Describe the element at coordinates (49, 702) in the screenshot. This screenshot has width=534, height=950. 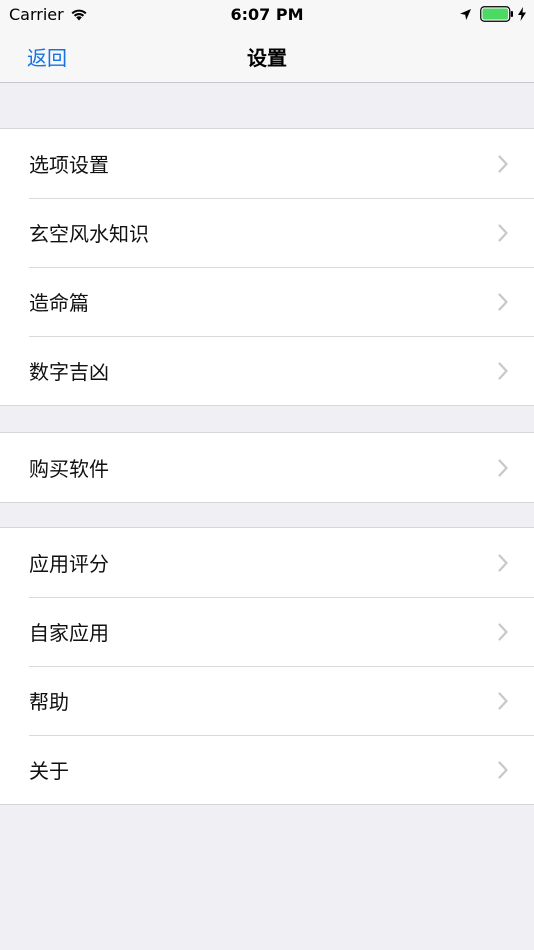
I see `settings-item-label: 帮助` at that location.